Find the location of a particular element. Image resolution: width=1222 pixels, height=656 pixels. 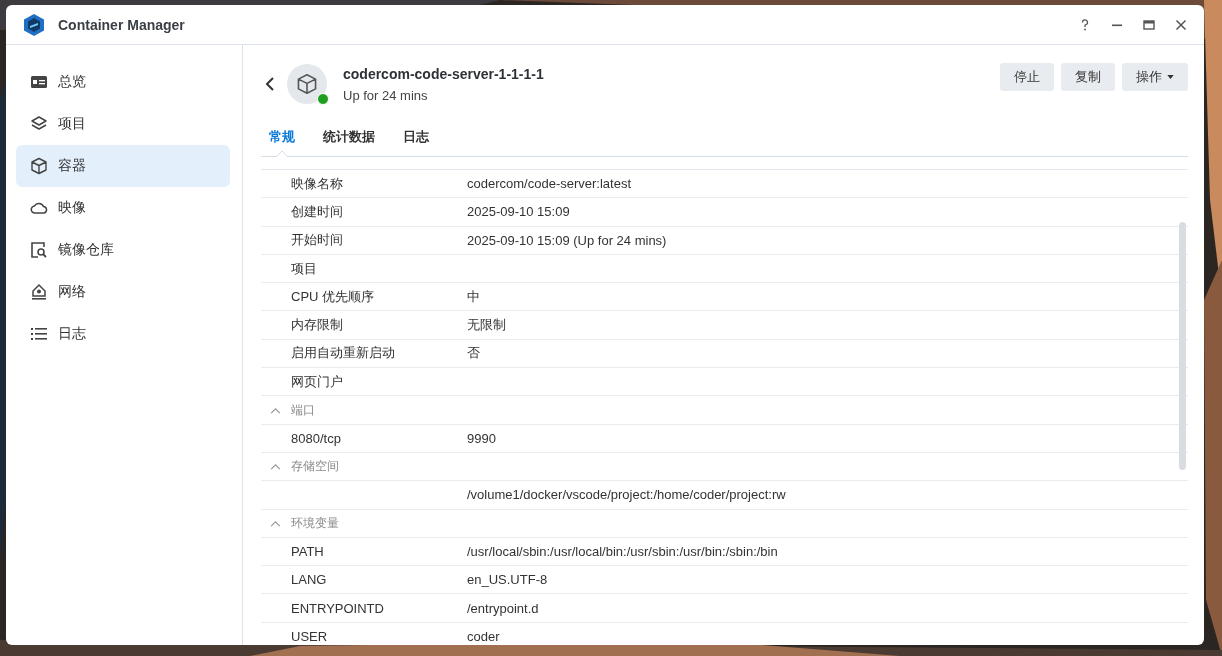

app-logo-icon is located at coordinates (34, 24).